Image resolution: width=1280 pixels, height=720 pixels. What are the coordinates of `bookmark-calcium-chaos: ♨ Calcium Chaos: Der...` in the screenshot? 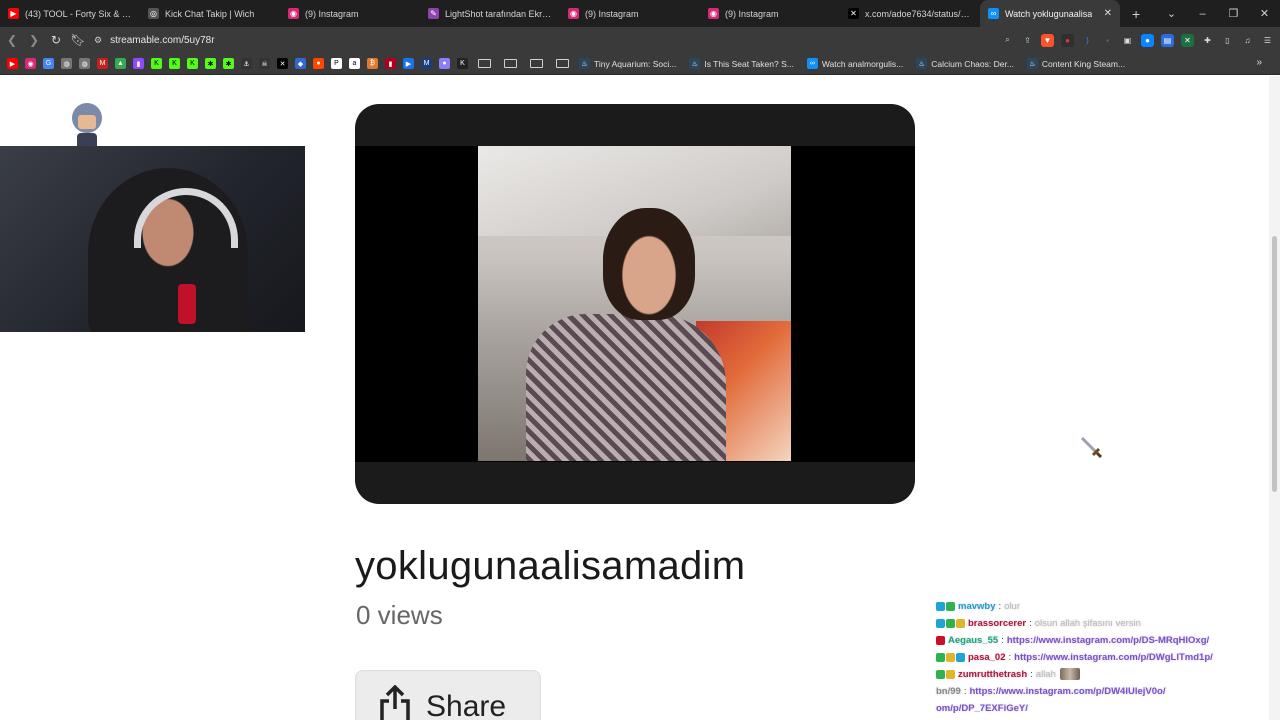 It's located at (965, 63).